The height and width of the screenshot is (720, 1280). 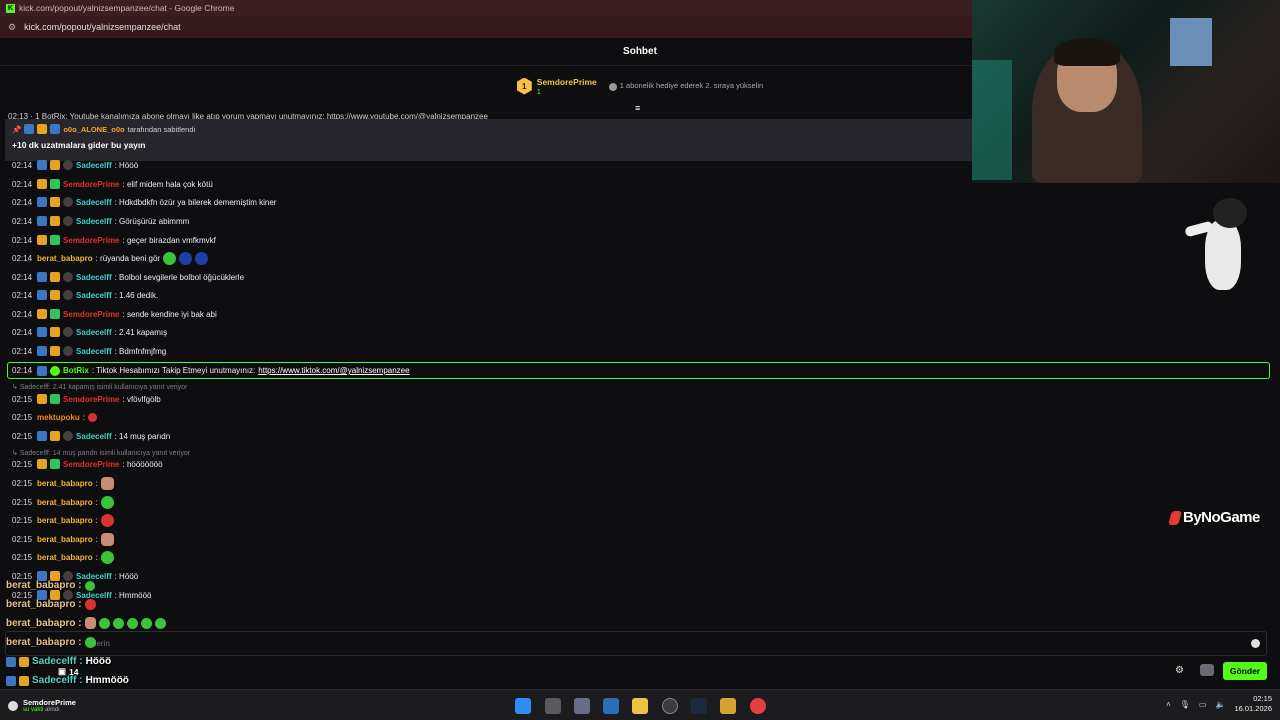 I want to click on user-avatar, so click(x=13, y=706).